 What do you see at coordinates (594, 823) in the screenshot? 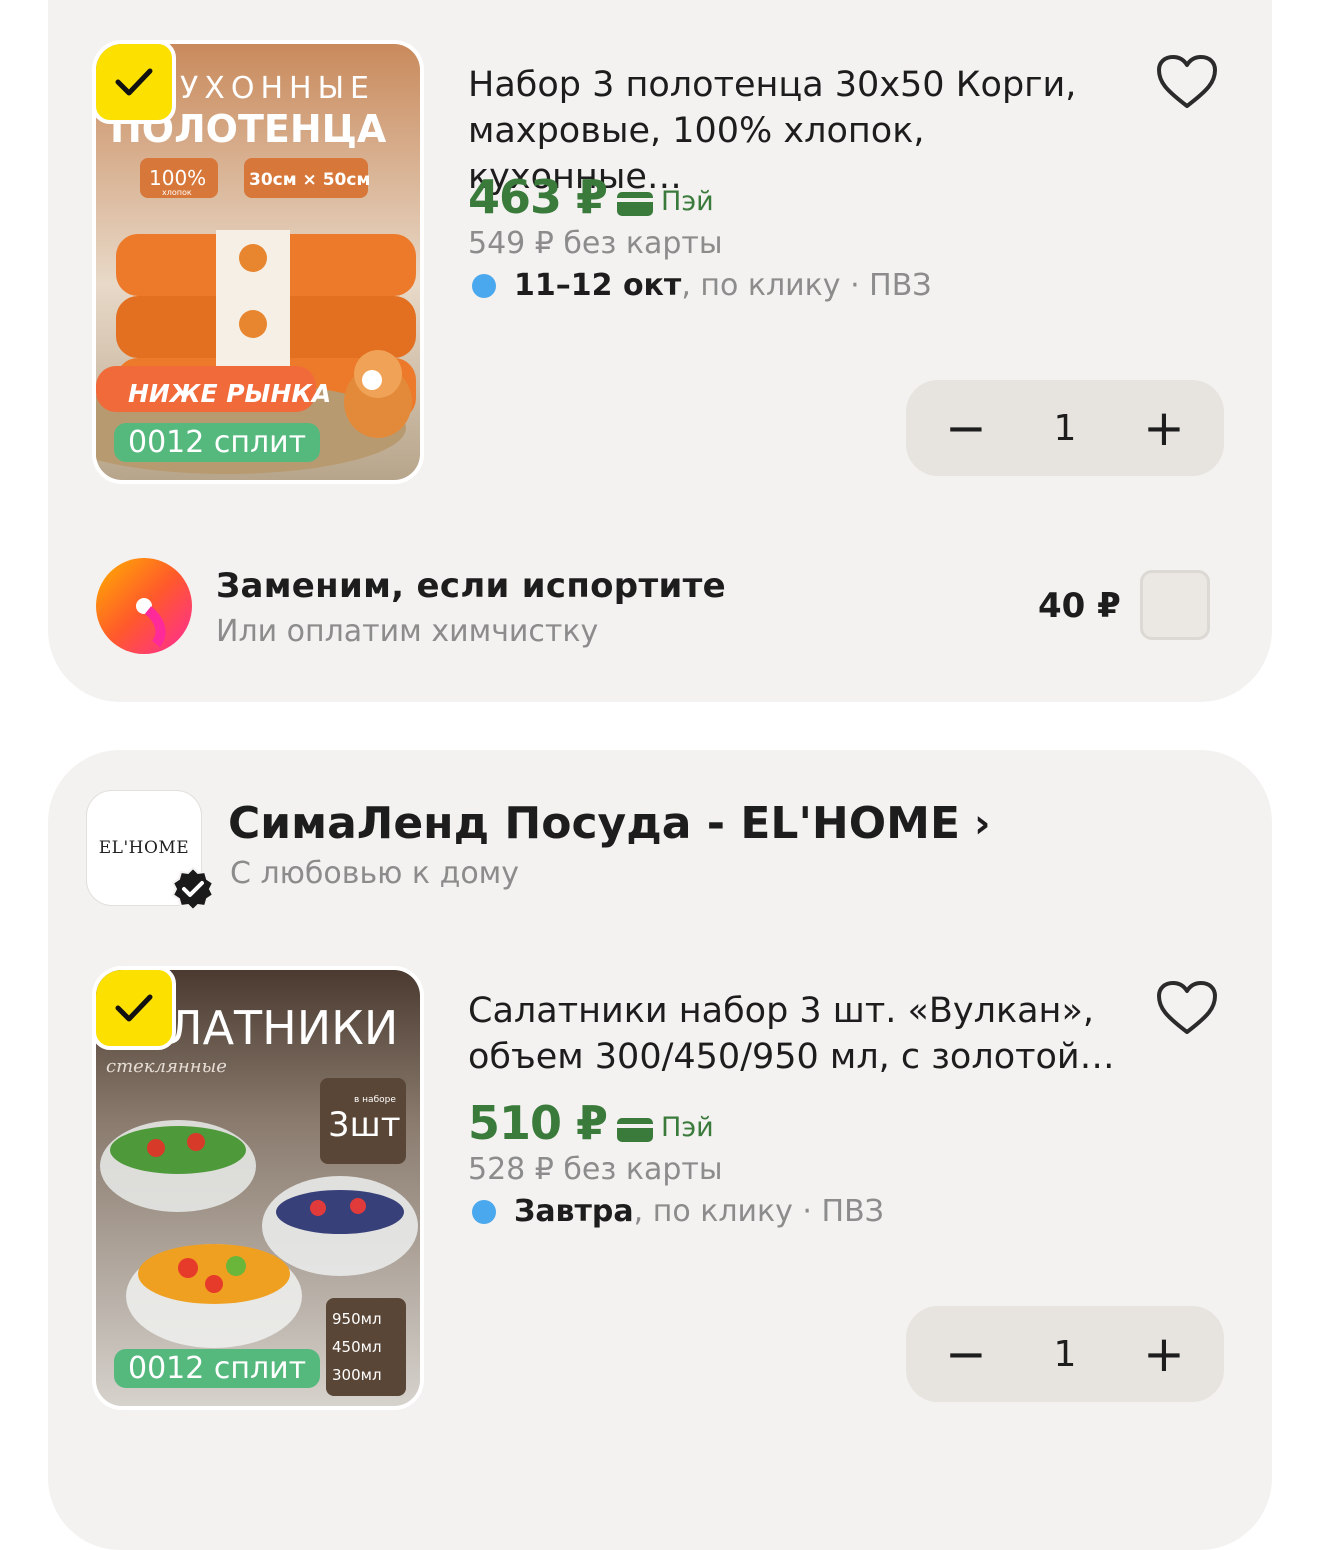
I see `shop-name: СимаЛенд Посуда - EL'HOME` at bounding box center [594, 823].